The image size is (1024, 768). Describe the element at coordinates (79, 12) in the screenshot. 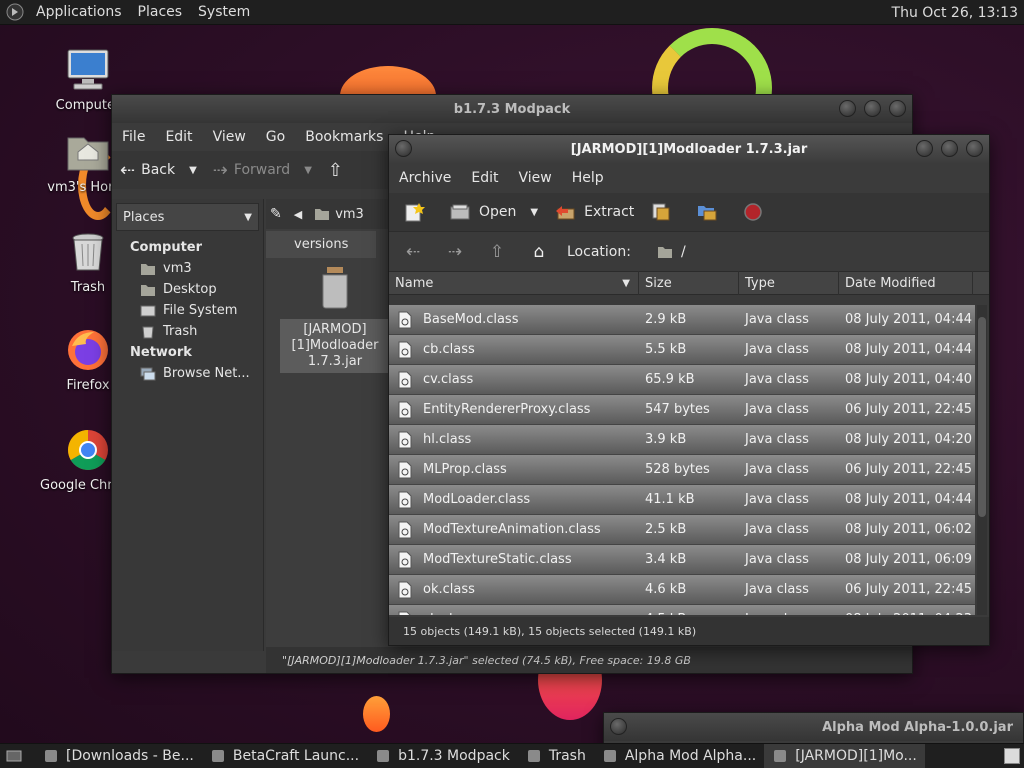

I see `menu-applications: Applications` at that location.